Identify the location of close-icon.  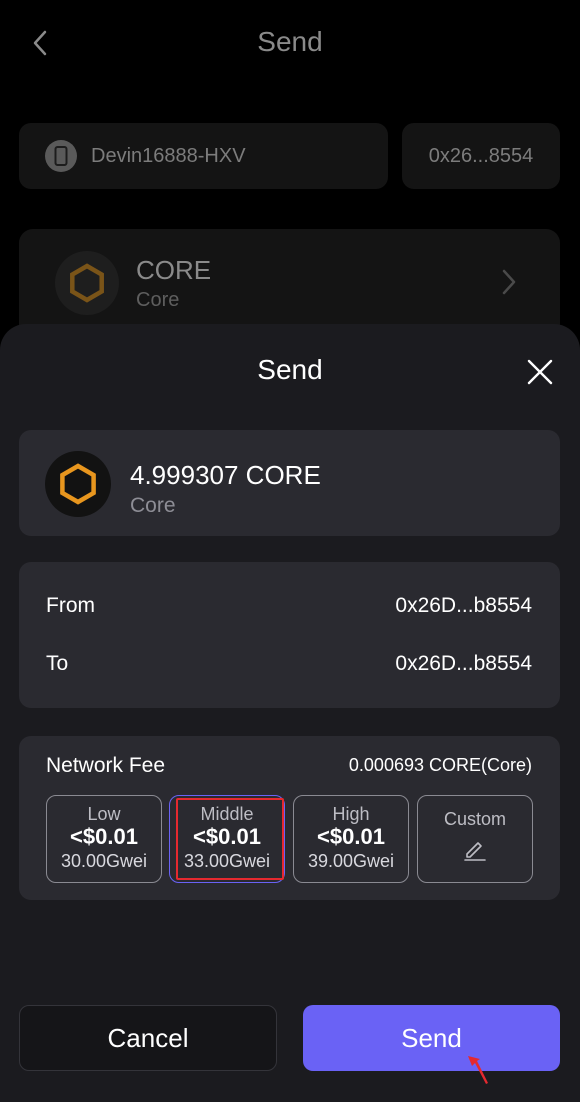
(540, 372).